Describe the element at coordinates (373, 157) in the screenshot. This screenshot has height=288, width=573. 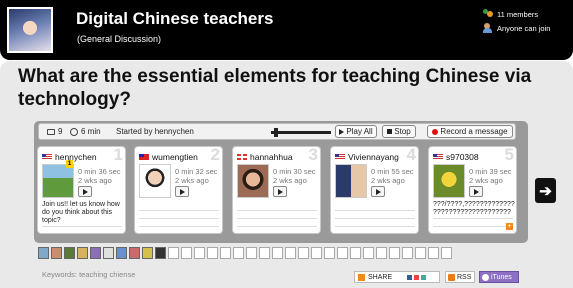
I see `author-name: Viviennayang` at that location.